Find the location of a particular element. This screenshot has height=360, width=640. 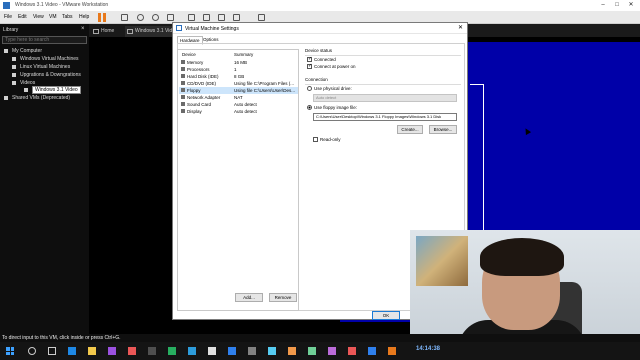

connected-checkbox: ✓ is located at coordinates (309, 59).